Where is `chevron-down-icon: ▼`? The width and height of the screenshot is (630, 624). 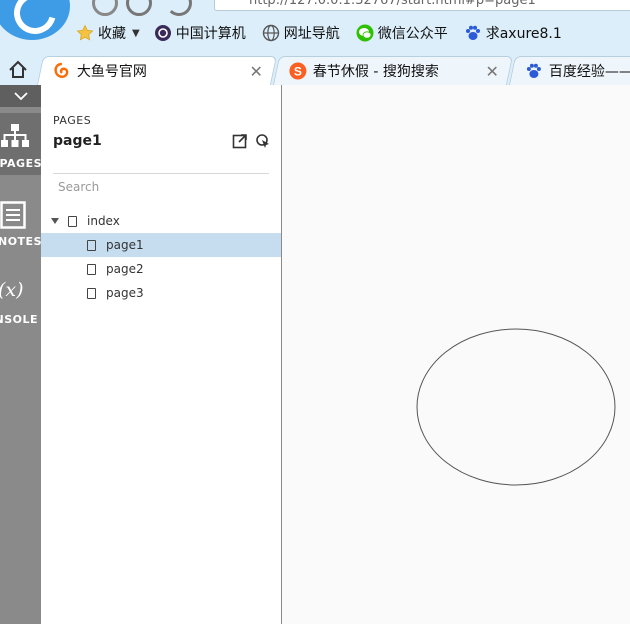
chevron-down-icon: ▼ is located at coordinates (136, 33).